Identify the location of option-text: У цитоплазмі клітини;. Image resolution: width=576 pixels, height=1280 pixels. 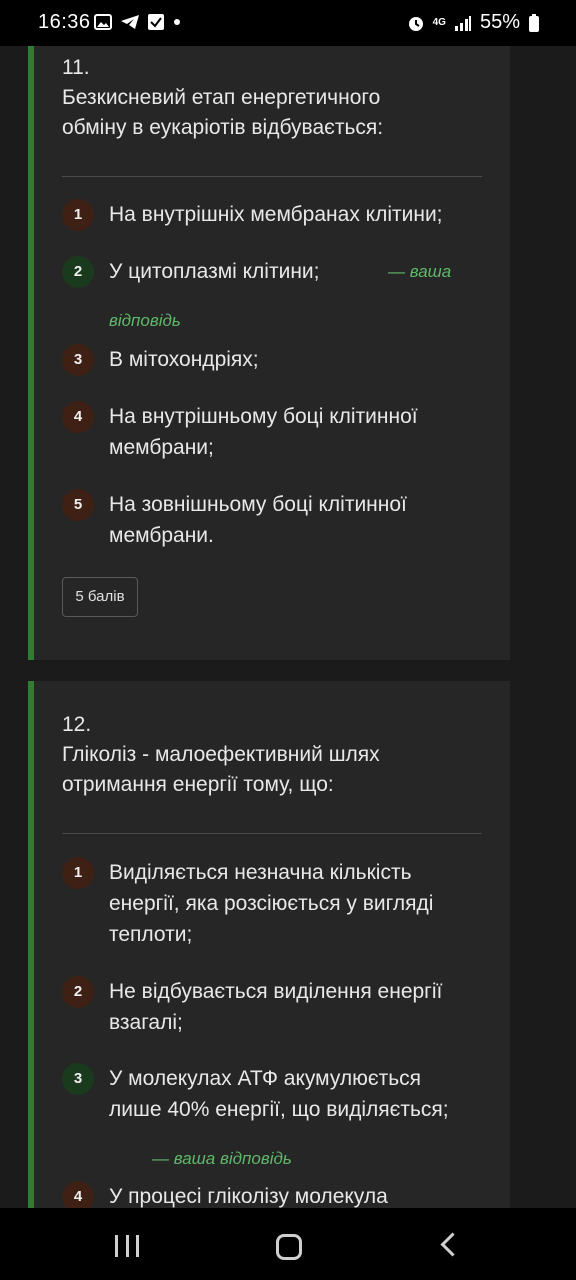
(214, 271).